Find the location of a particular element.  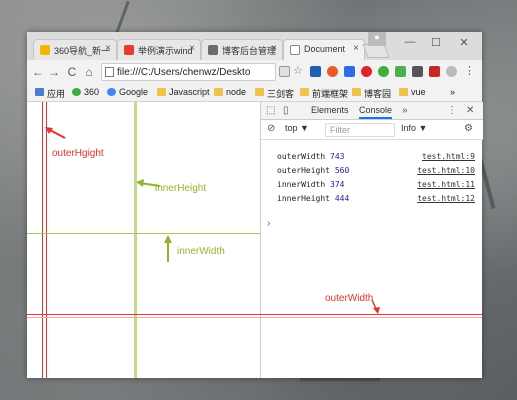

360-icon is located at coordinates (76, 92).